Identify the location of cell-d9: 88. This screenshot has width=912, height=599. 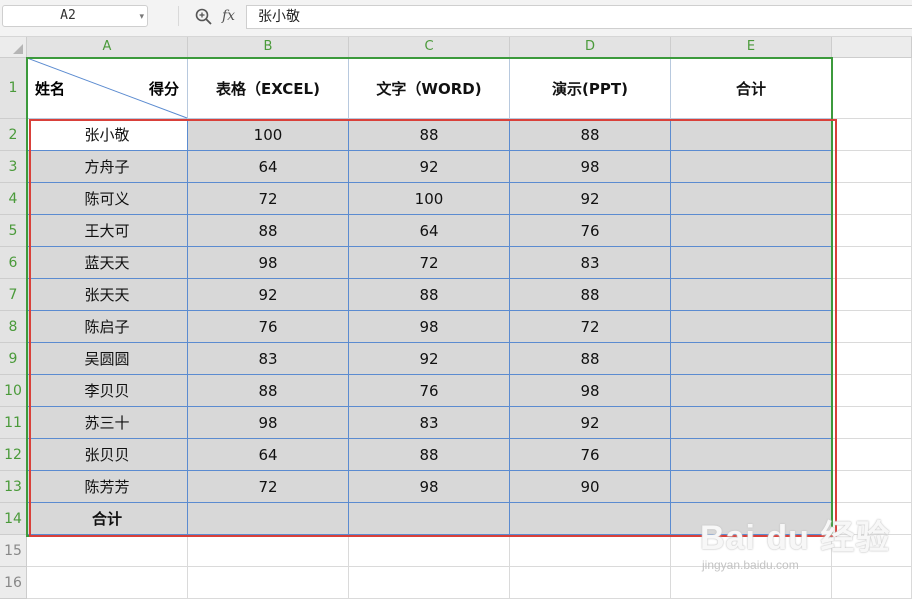
(590, 359).